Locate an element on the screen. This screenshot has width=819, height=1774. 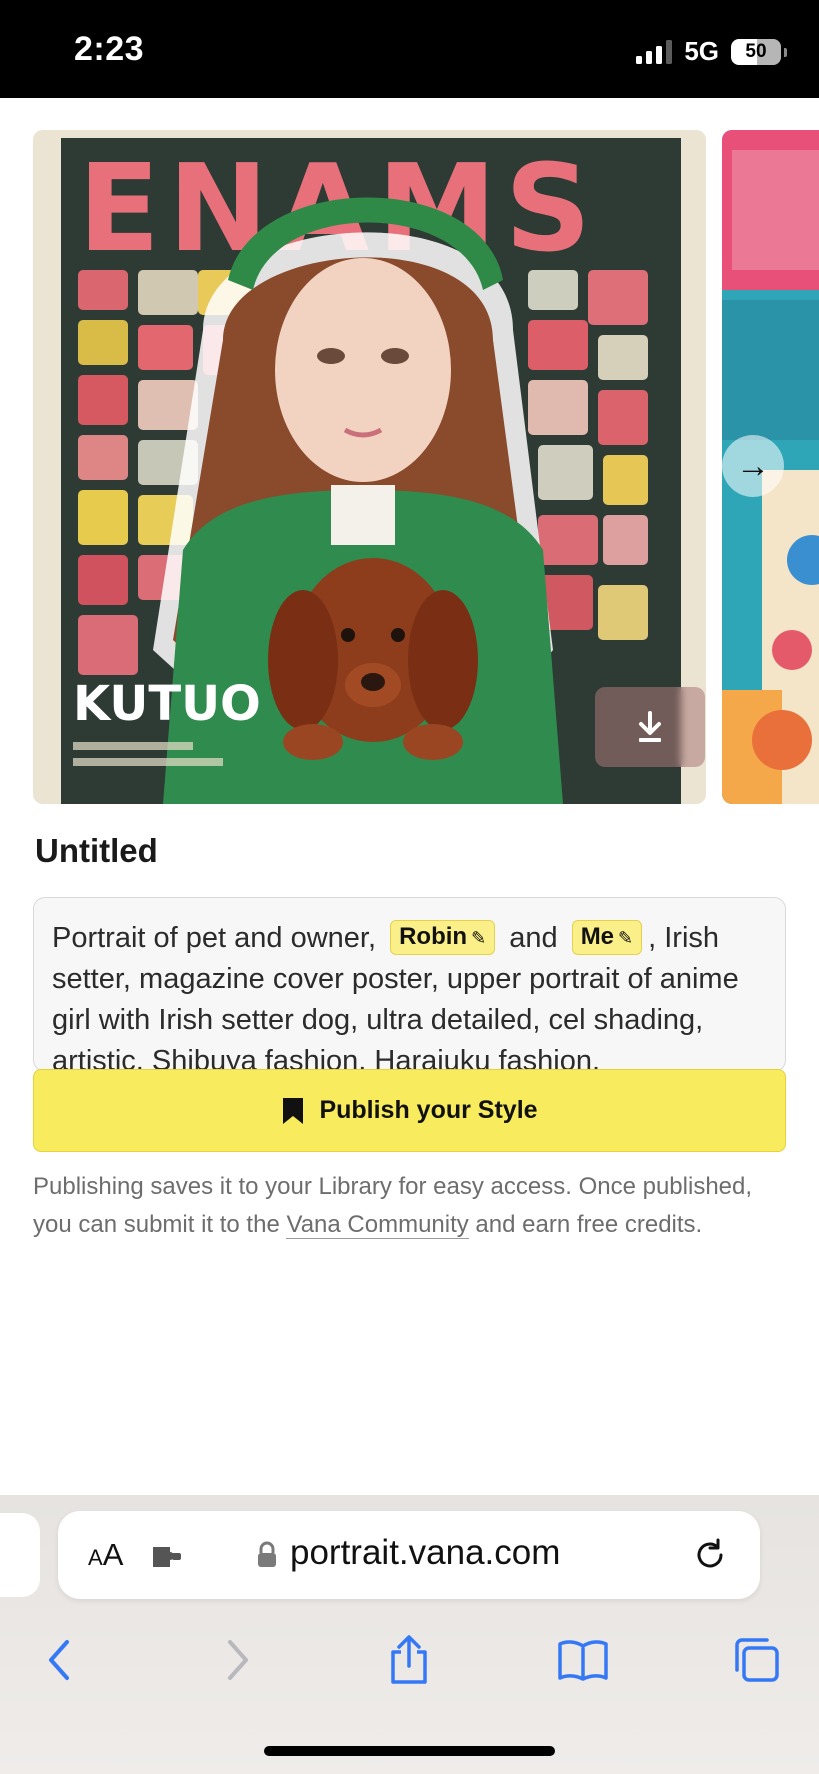
owner-name-chip: Me ✎ is located at coordinates (607, 937).